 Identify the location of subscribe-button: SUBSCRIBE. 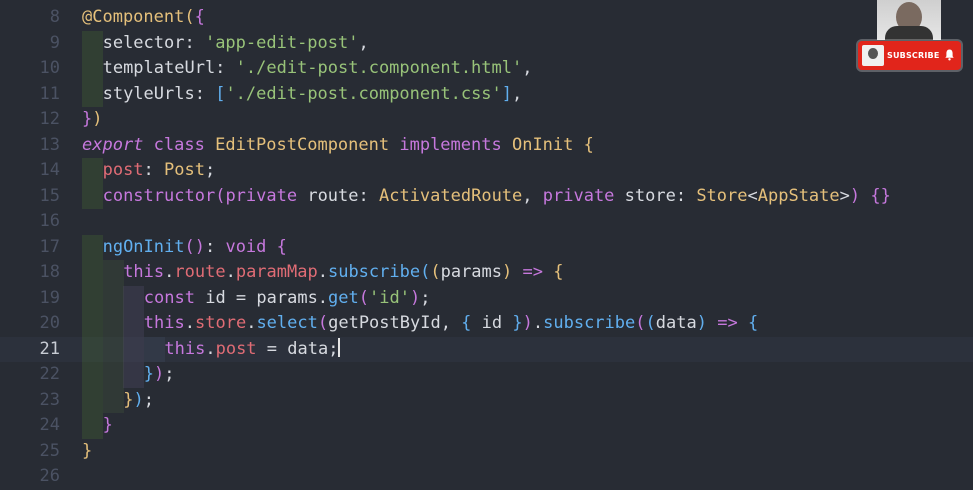
(909, 55).